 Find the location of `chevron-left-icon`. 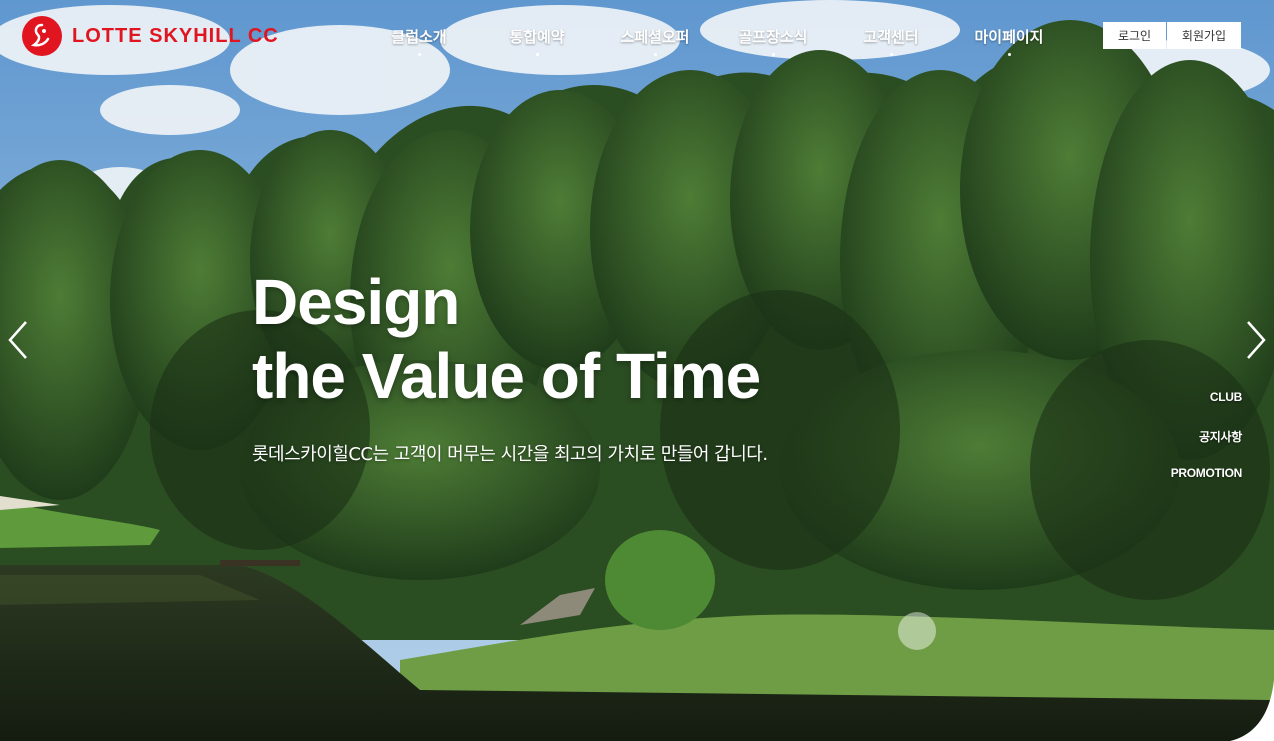

chevron-left-icon is located at coordinates (18, 340).